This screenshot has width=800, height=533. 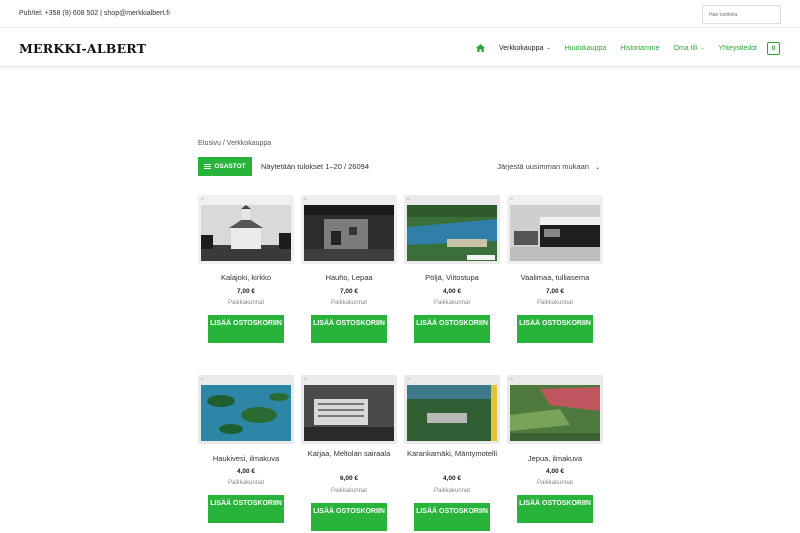 I want to click on fields-aerial-photo, so click(x=555, y=413).